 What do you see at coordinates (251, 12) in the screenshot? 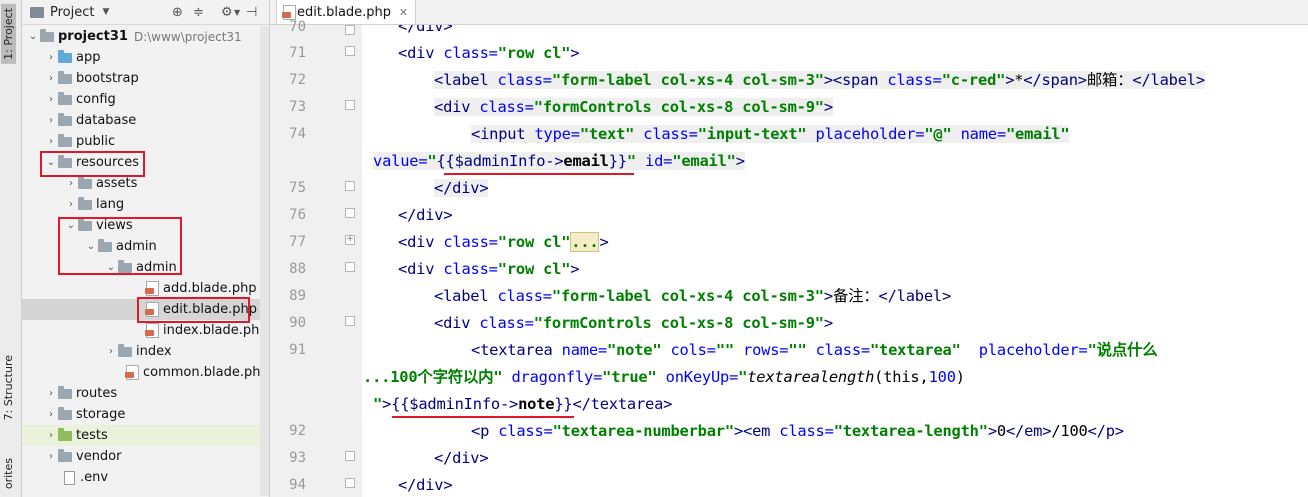
I see `hide-icon: ⊣` at bounding box center [251, 12].